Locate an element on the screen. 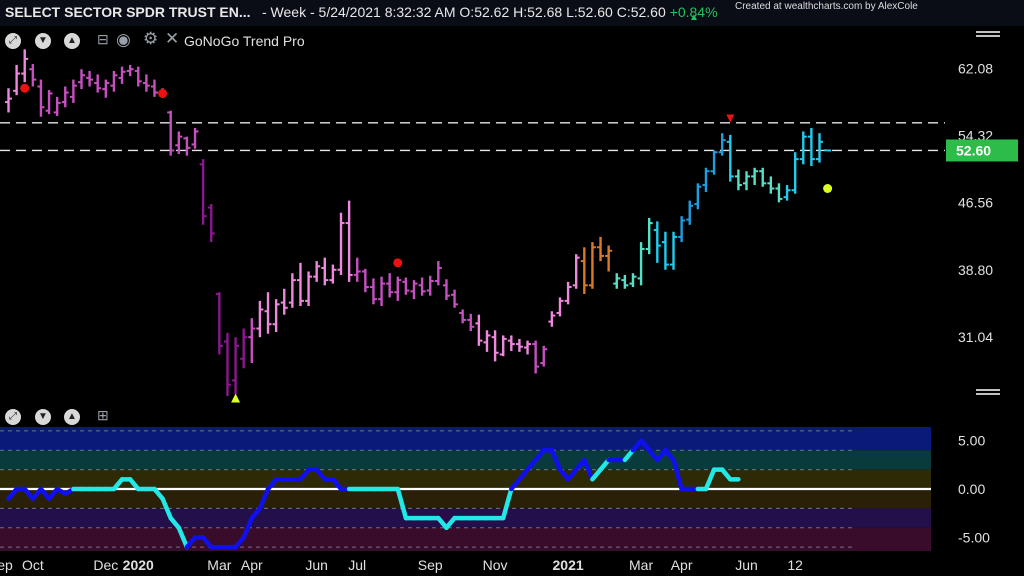  price-tick-label: 62.08 is located at coordinates (975, 69).